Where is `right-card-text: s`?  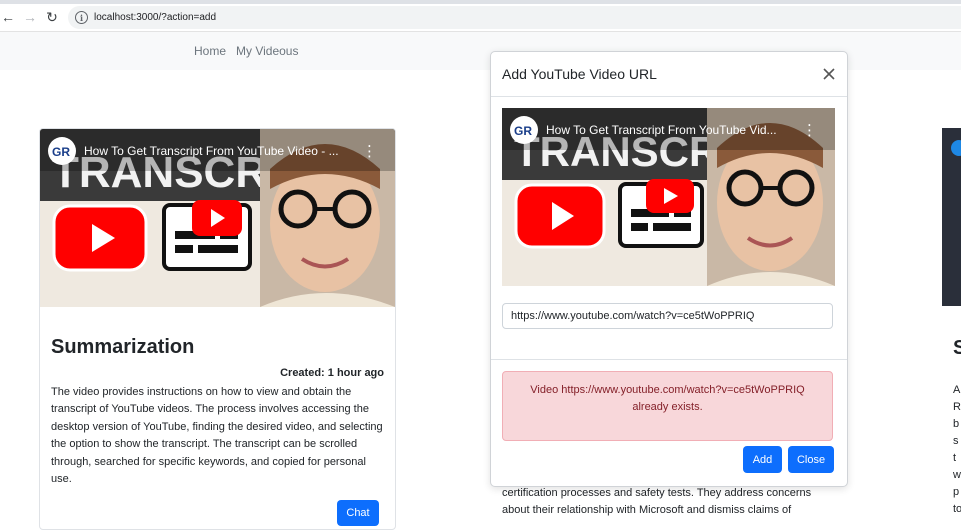
right-card-text: s is located at coordinates (956, 441).